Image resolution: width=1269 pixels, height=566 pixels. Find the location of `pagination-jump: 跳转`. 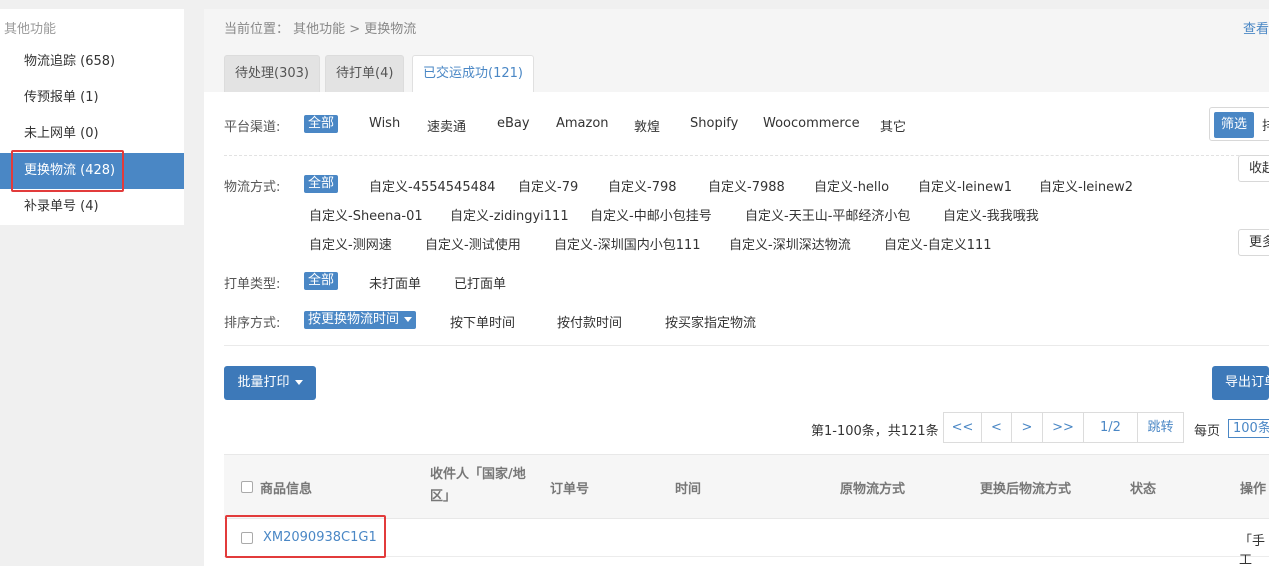

pagination-jump: 跳转 is located at coordinates (1160, 427).